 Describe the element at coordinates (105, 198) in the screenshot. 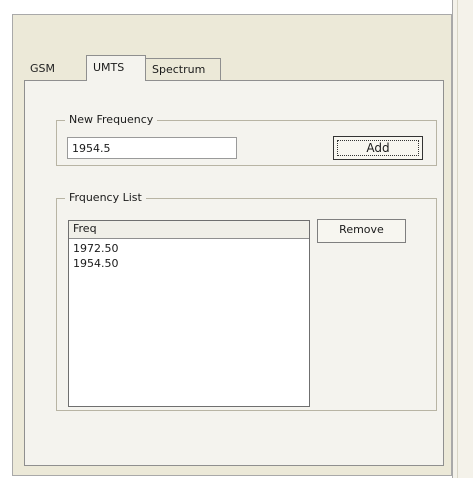

I see `frequency-list-group-label: Frquency List` at that location.